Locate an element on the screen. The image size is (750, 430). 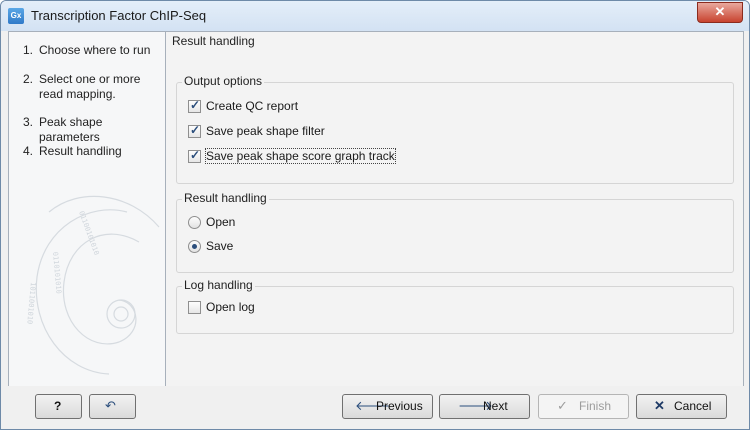
group-title: Log handling is located at coordinates (218, 285).